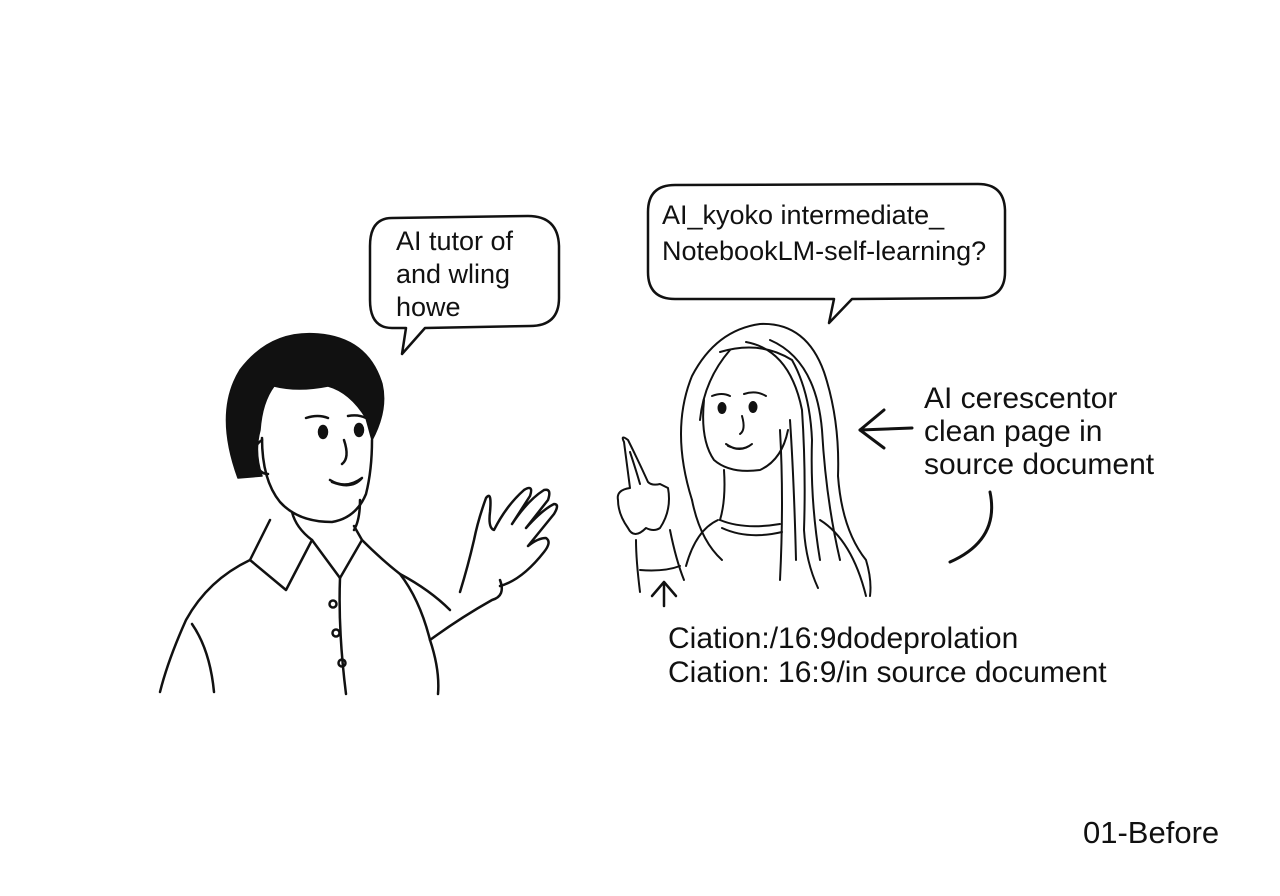 The width and height of the screenshot is (1280, 896). What do you see at coordinates (305, 405) in the screenshot?
I see `man-hair` at bounding box center [305, 405].